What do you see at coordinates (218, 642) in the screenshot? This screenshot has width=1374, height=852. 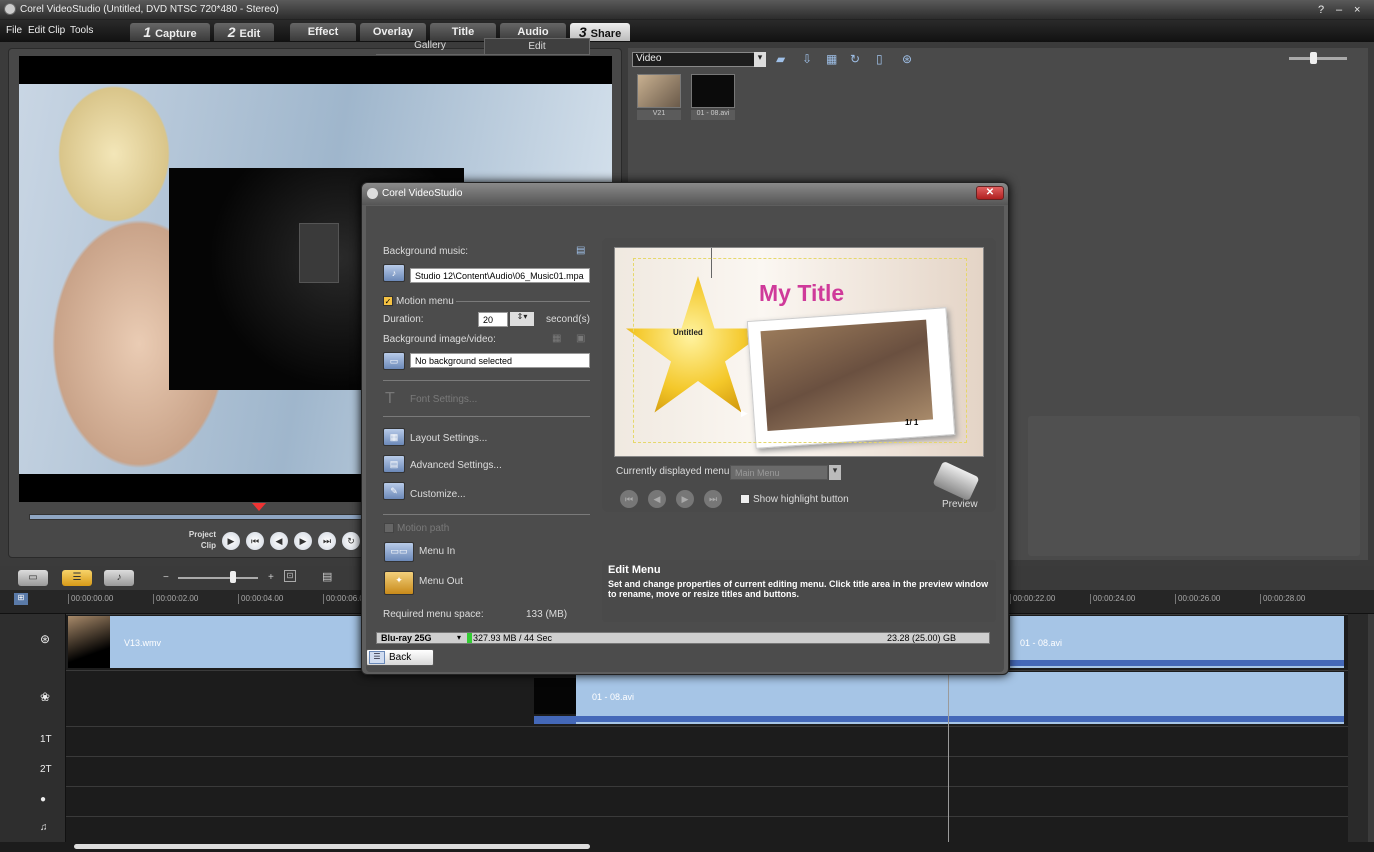 I see `video-clip-v13: V13.wmv` at bounding box center [218, 642].